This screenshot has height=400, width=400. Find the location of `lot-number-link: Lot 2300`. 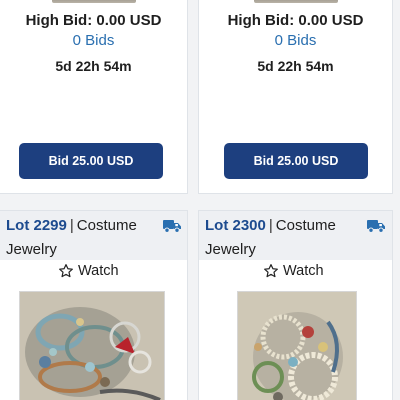

lot-number-link: Lot 2300 is located at coordinates (235, 225).